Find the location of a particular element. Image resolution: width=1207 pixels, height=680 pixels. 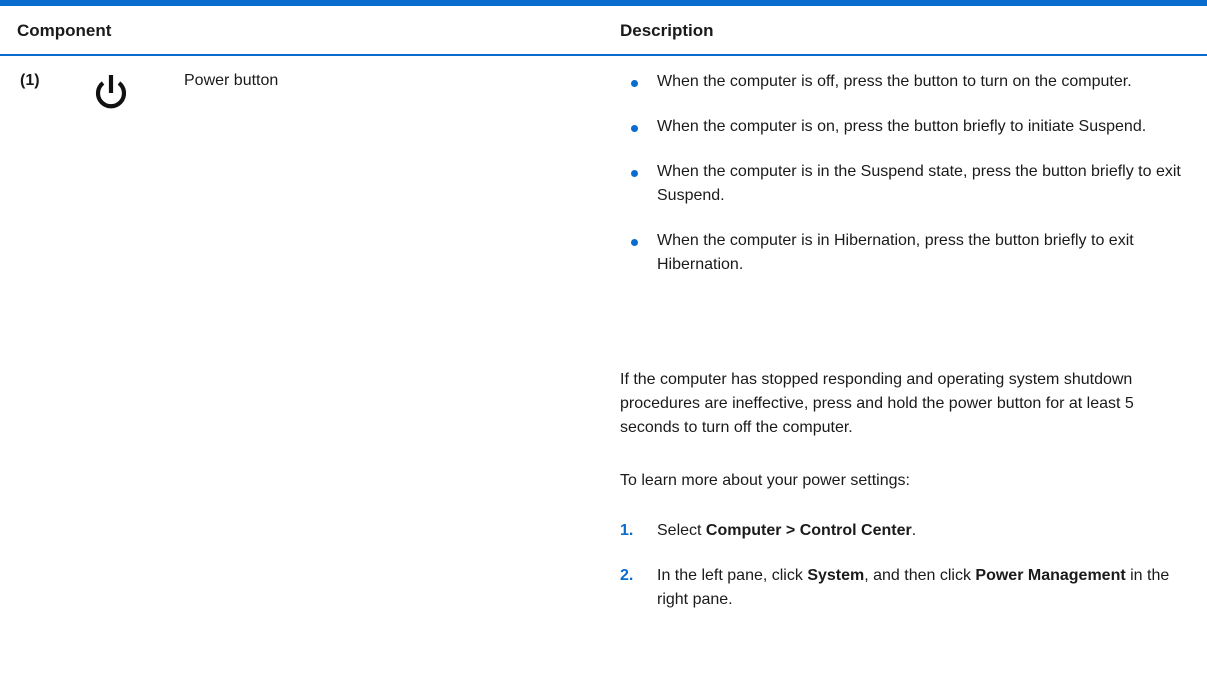

step-text-pre: Select is located at coordinates (681, 530).